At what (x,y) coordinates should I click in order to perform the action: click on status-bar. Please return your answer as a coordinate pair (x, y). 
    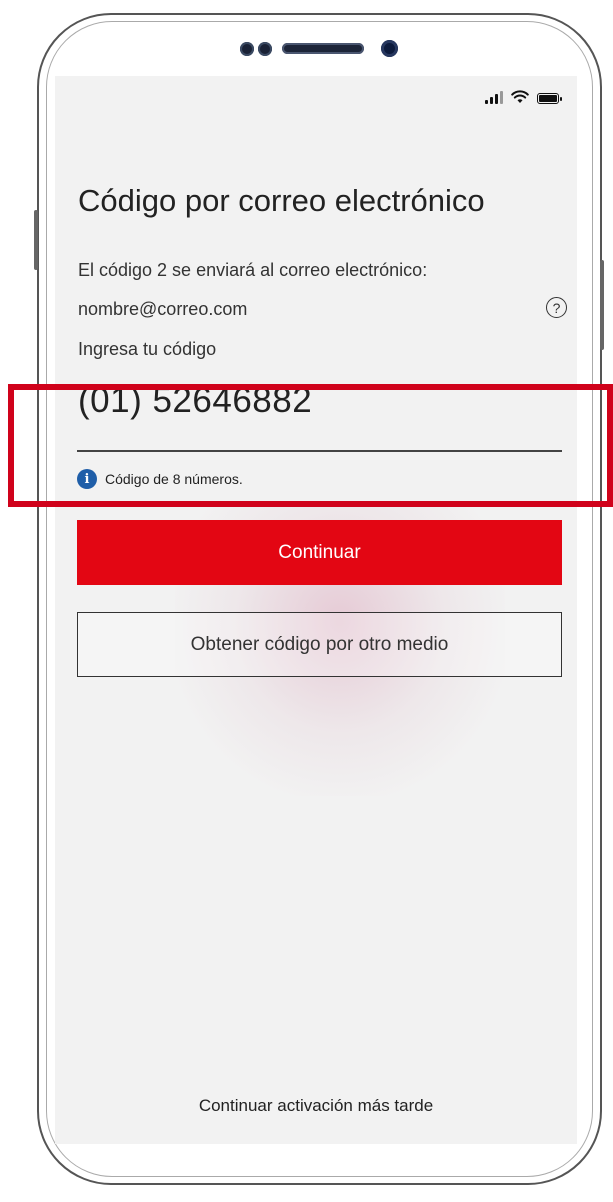
    Looking at the image, I should click on (523, 96).